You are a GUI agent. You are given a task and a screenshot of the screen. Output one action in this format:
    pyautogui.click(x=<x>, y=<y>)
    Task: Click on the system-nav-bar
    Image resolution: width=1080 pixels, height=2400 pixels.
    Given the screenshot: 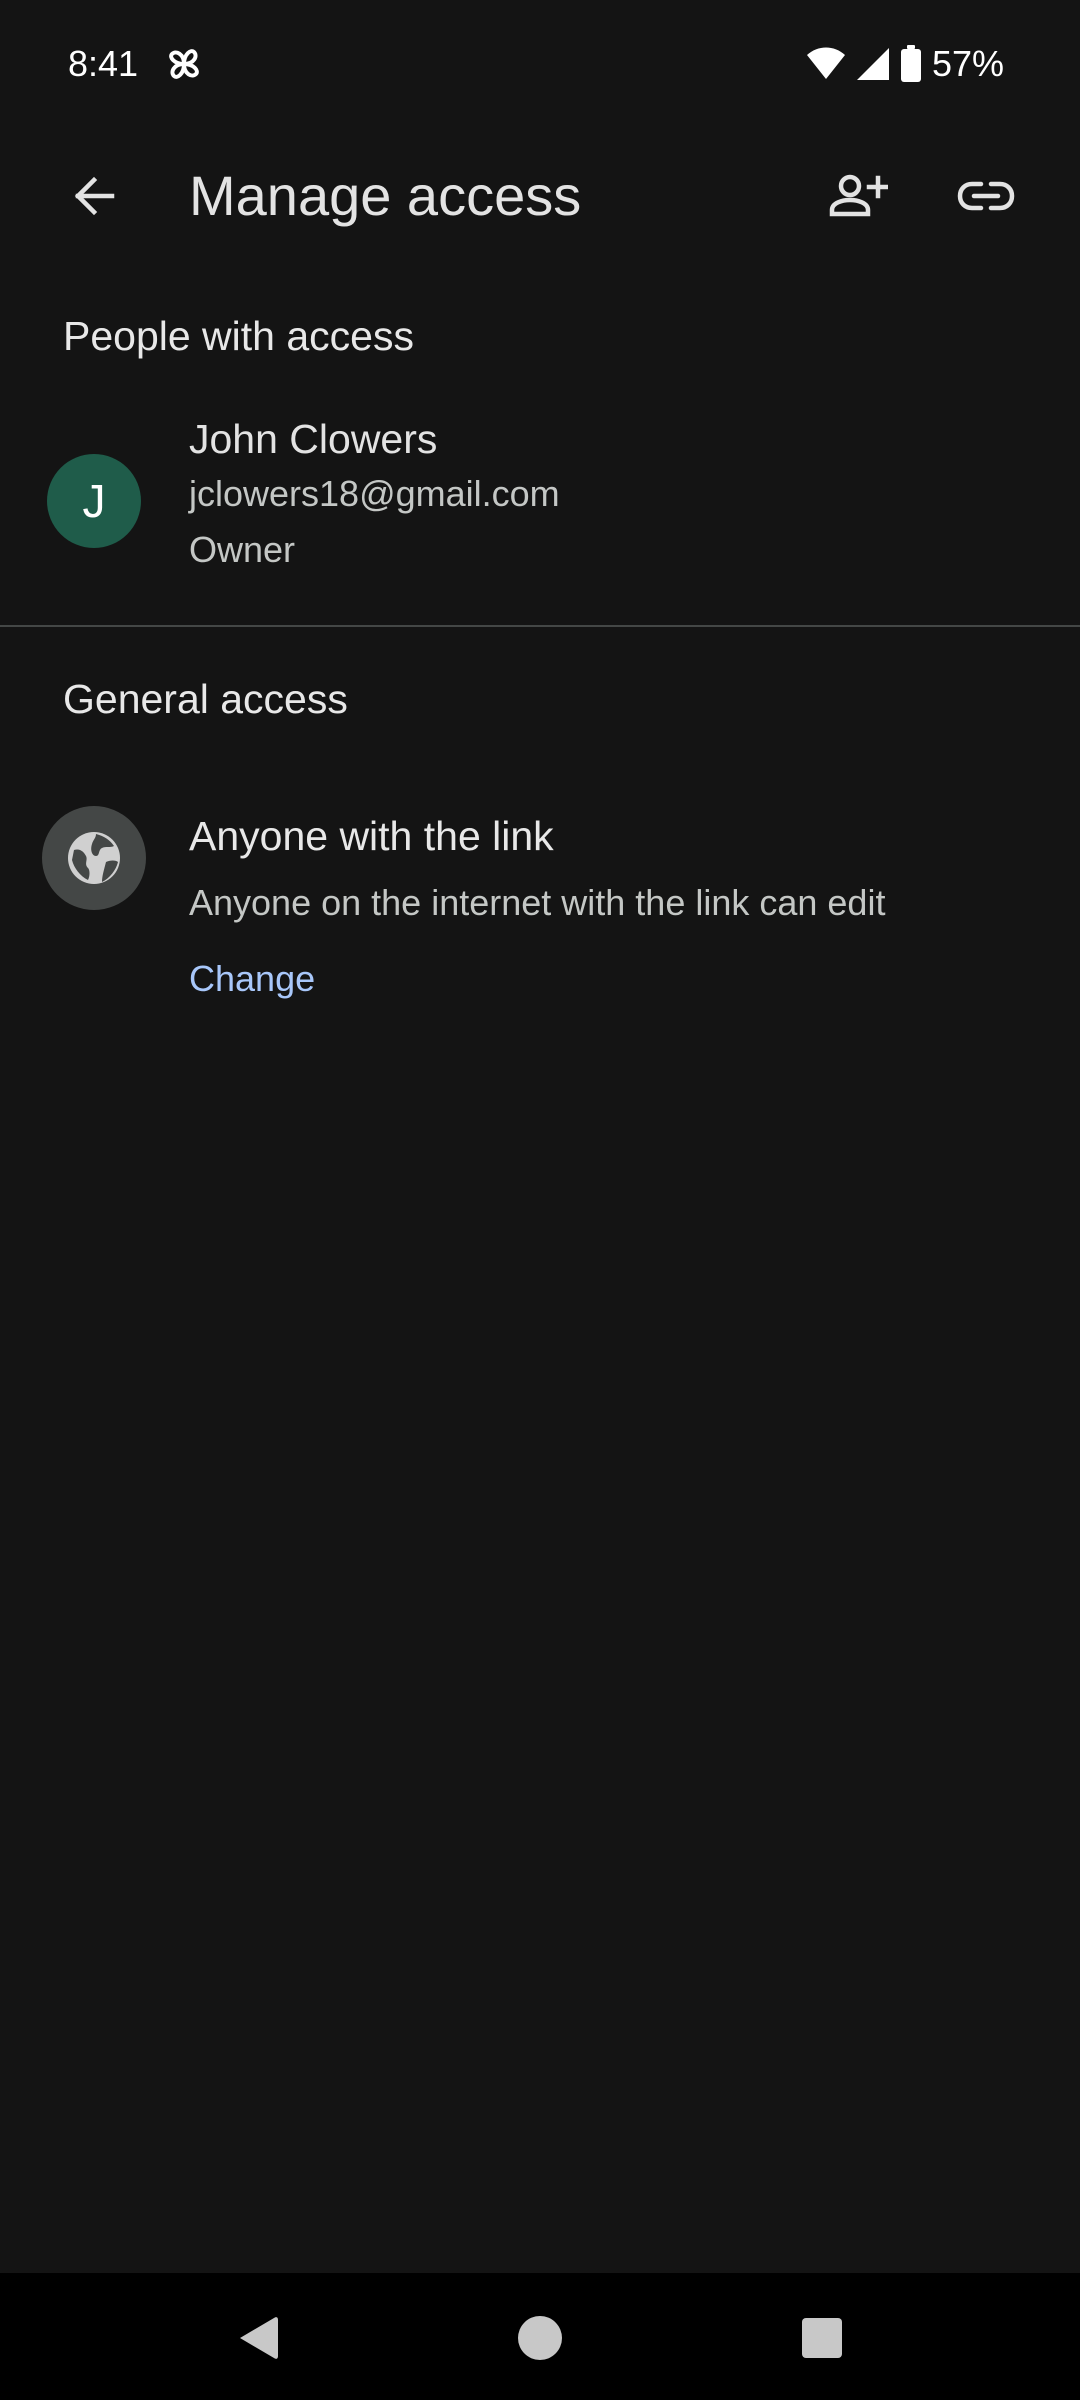 What is the action you would take?
    pyautogui.click(x=540, y=2336)
    